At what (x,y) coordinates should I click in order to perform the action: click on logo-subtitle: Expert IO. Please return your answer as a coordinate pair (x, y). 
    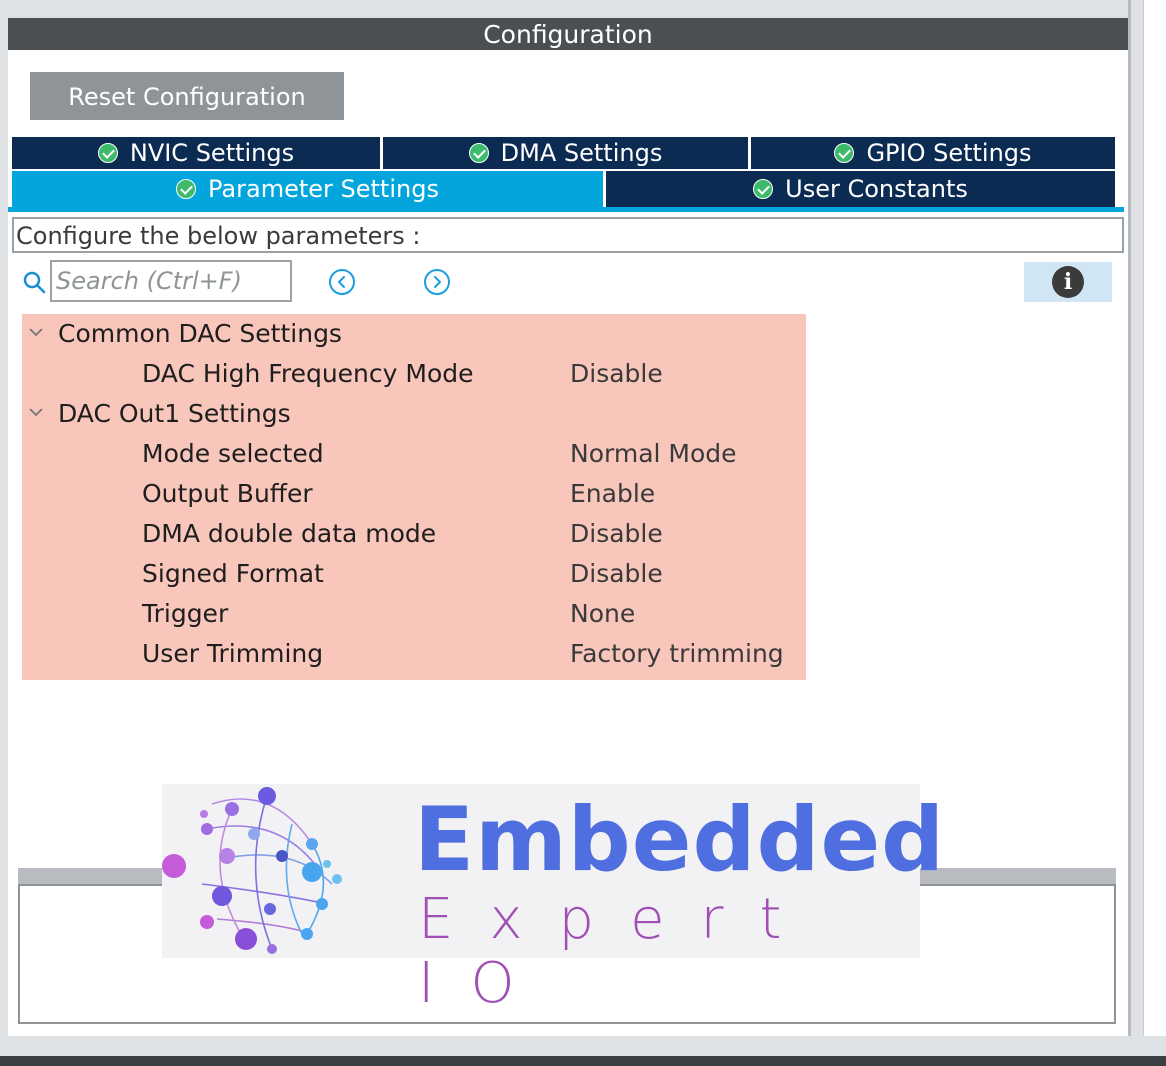
    Looking at the image, I should click on (618, 951).